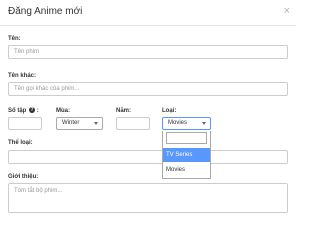  What do you see at coordinates (32, 110) in the screenshot?
I see `help-circle-icon: ?` at bounding box center [32, 110].